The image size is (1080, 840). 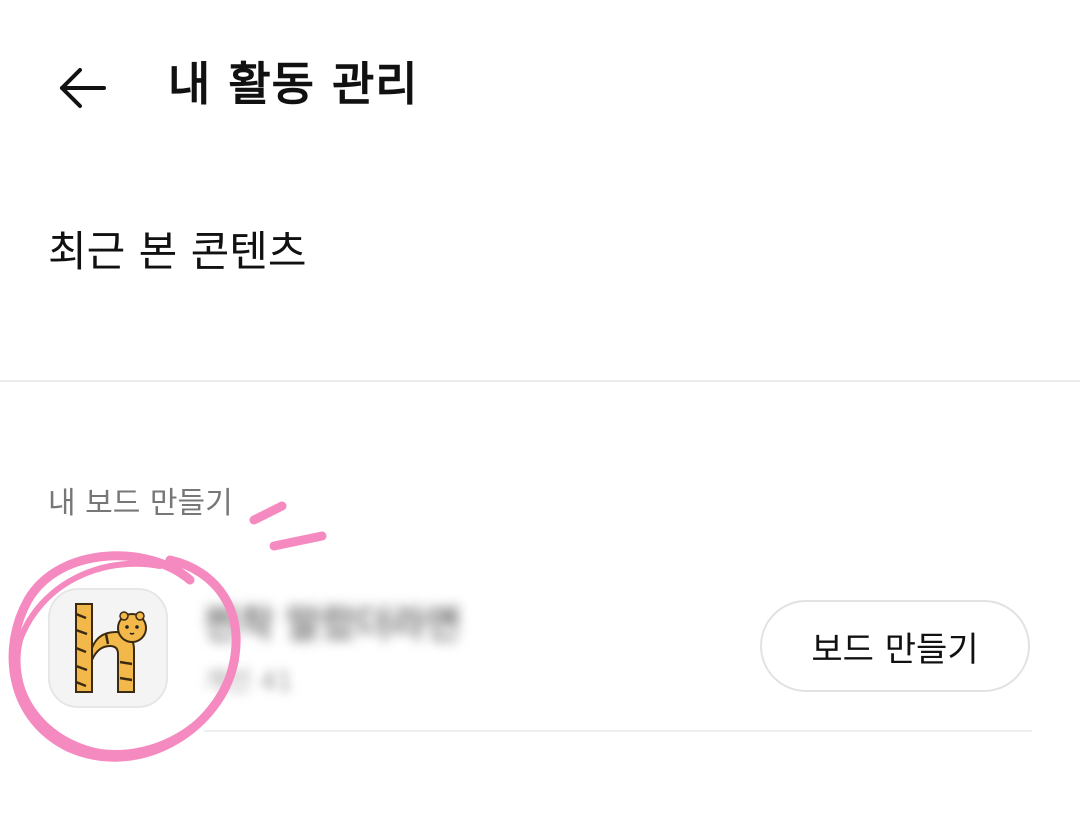 I want to click on arrow-left-icon, so click(x=83, y=88).